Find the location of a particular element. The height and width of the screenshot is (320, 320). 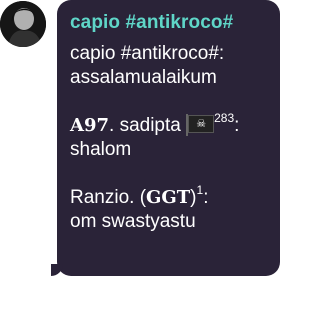

avatar is located at coordinates (23, 24).